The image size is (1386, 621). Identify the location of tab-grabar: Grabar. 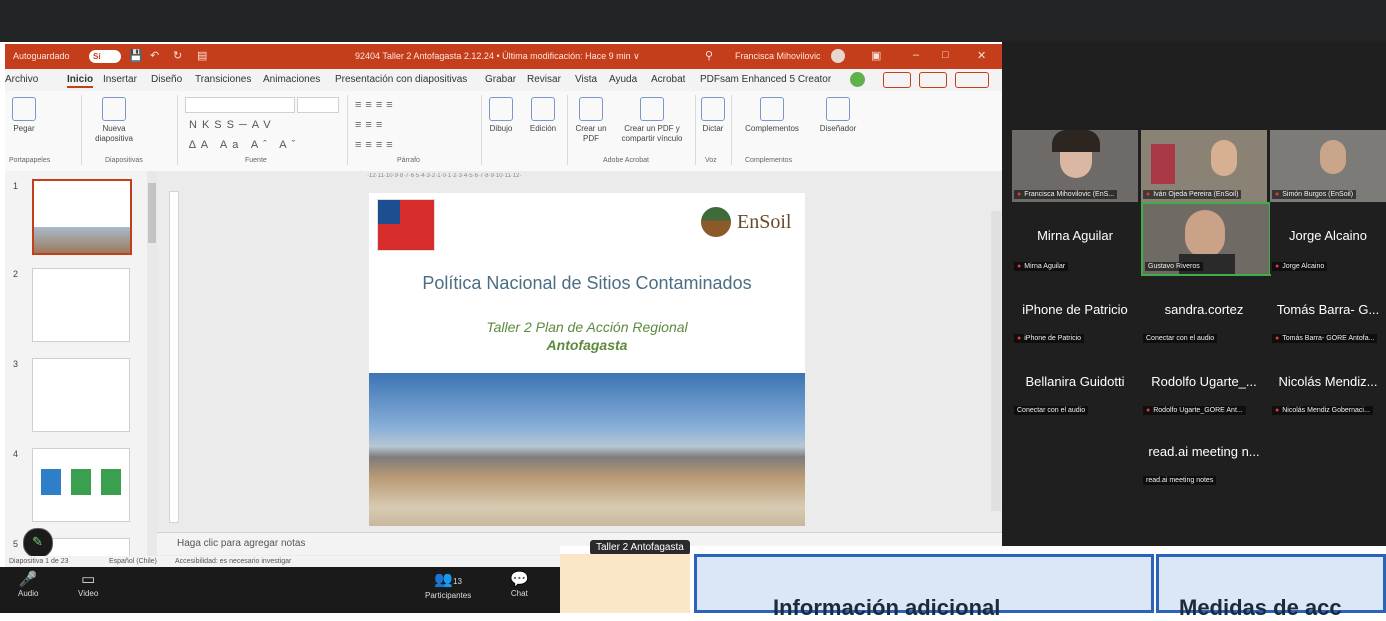
(500, 79).